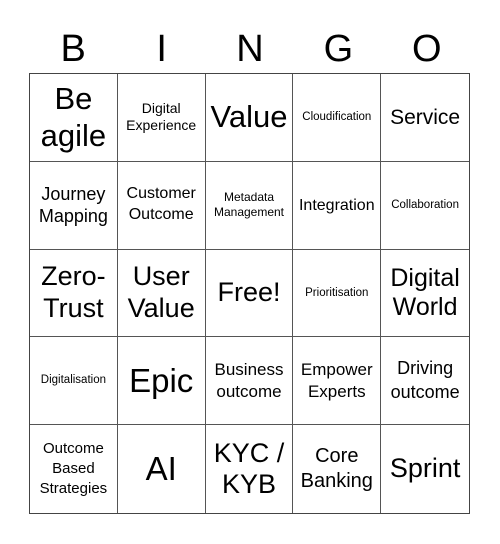 This screenshot has width=500, height=544. What do you see at coordinates (161, 49) in the screenshot?
I see `header-letter-i: I` at bounding box center [161, 49].